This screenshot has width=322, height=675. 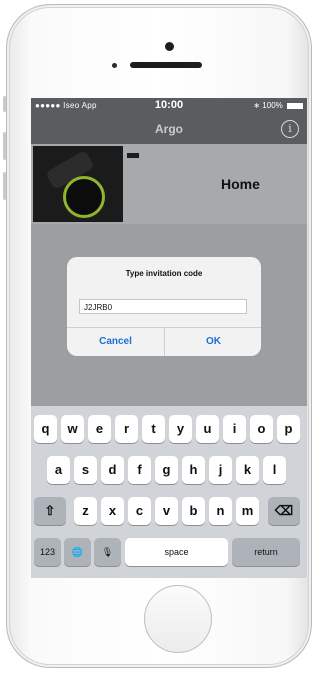 I want to click on mute-switch, so click(x=4, y=104).